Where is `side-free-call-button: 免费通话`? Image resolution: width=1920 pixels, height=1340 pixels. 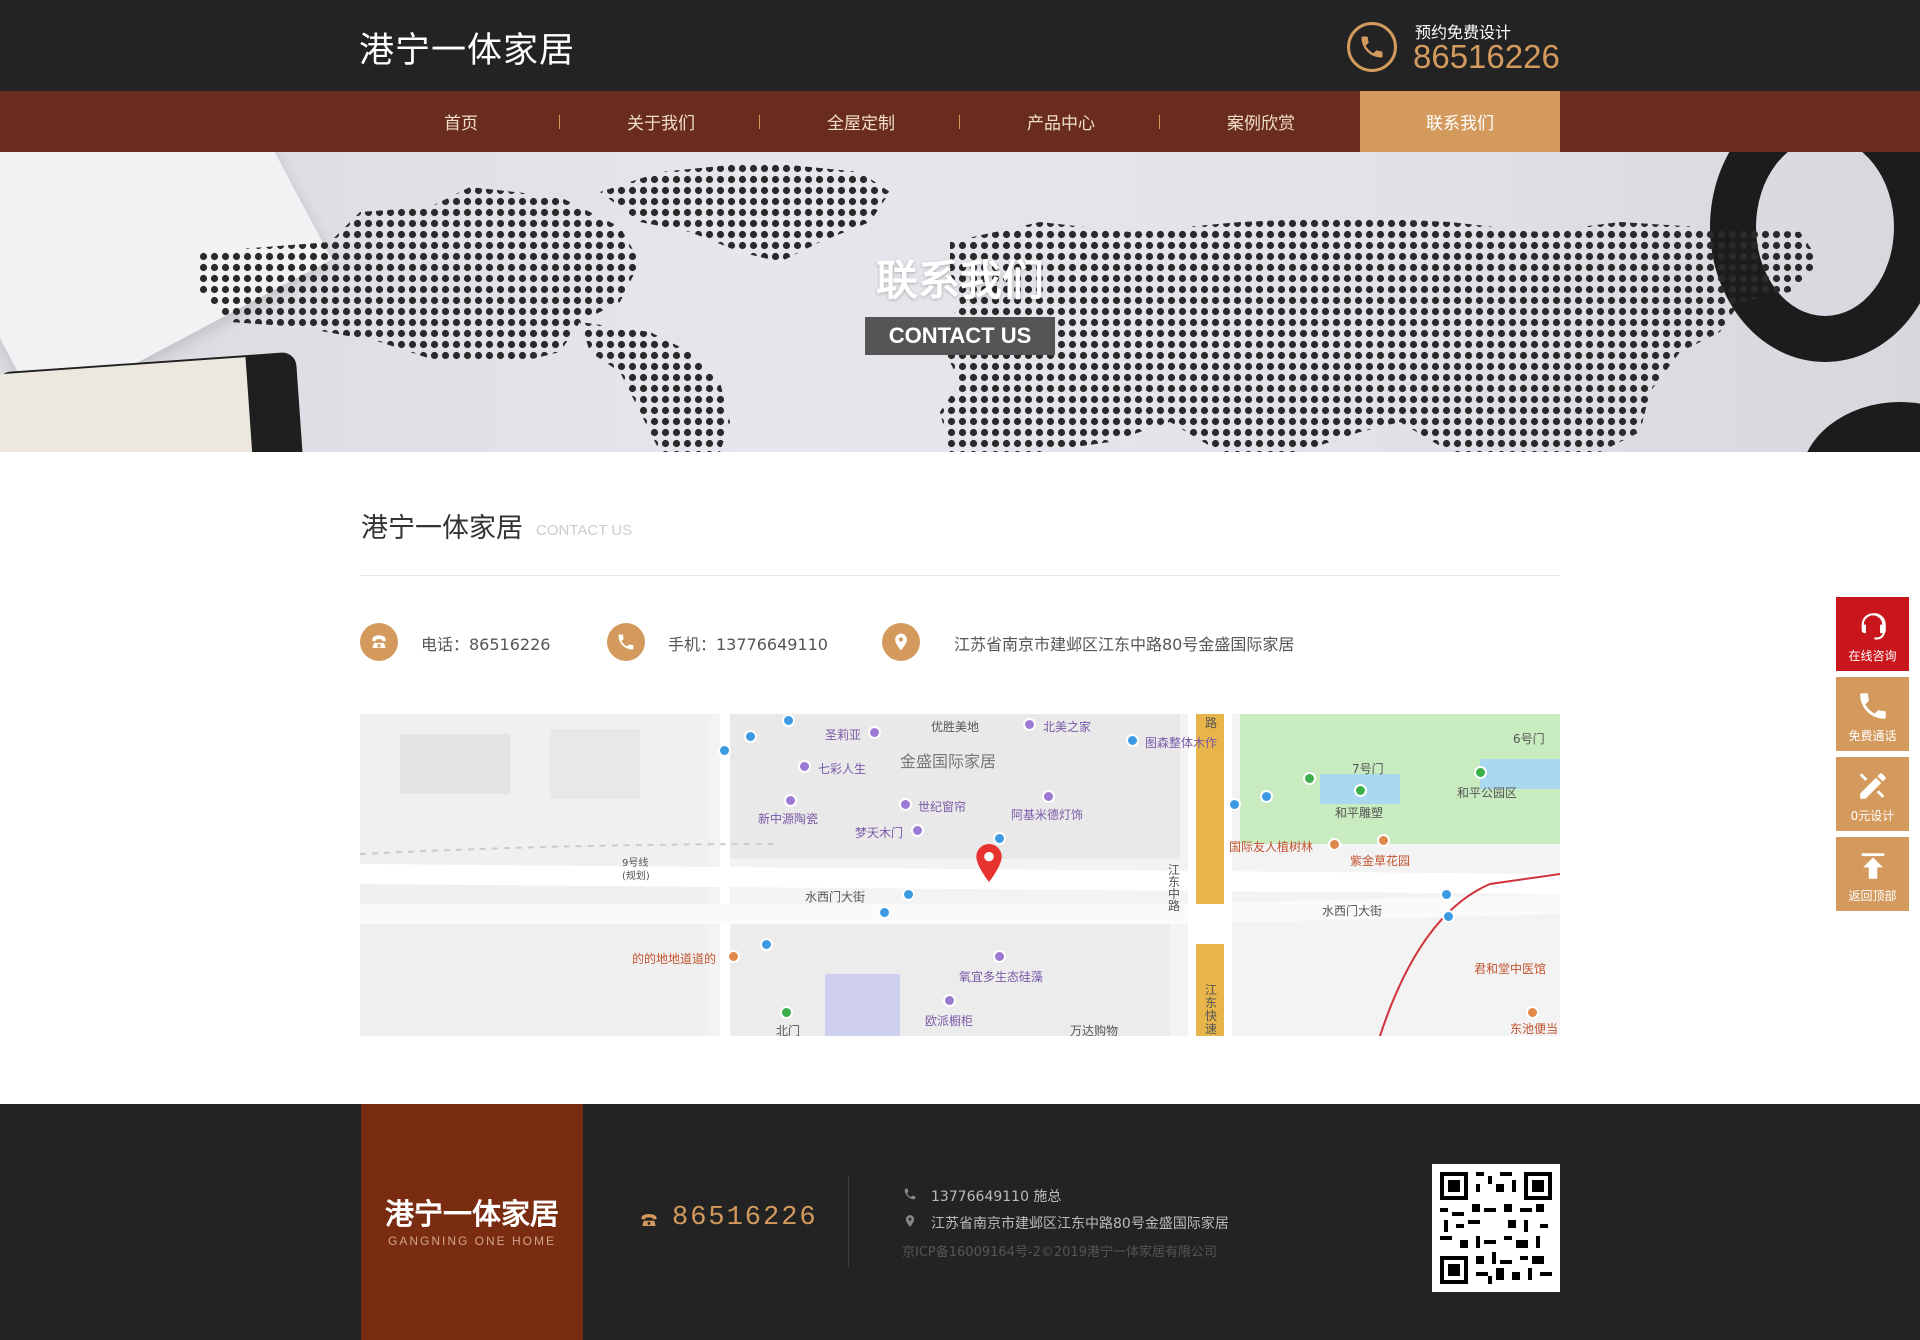
side-free-call-button: 免费通话 is located at coordinates (1872, 714).